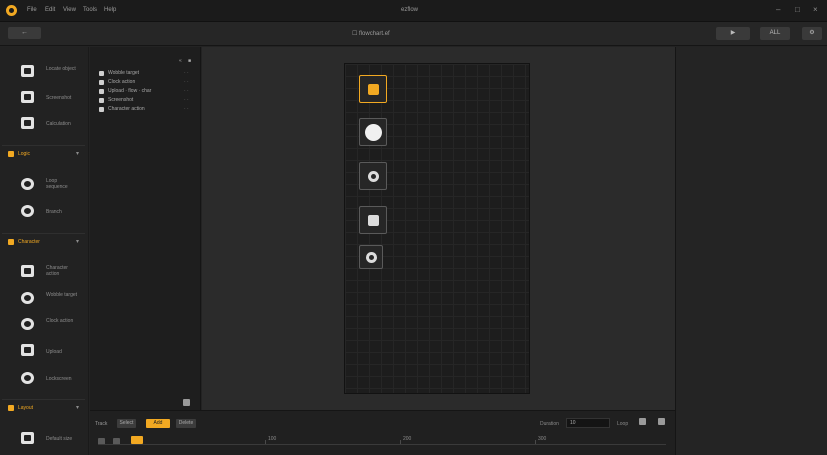 The image size is (827, 455). I want to click on collapse-panel-icon: «, so click(180, 61).